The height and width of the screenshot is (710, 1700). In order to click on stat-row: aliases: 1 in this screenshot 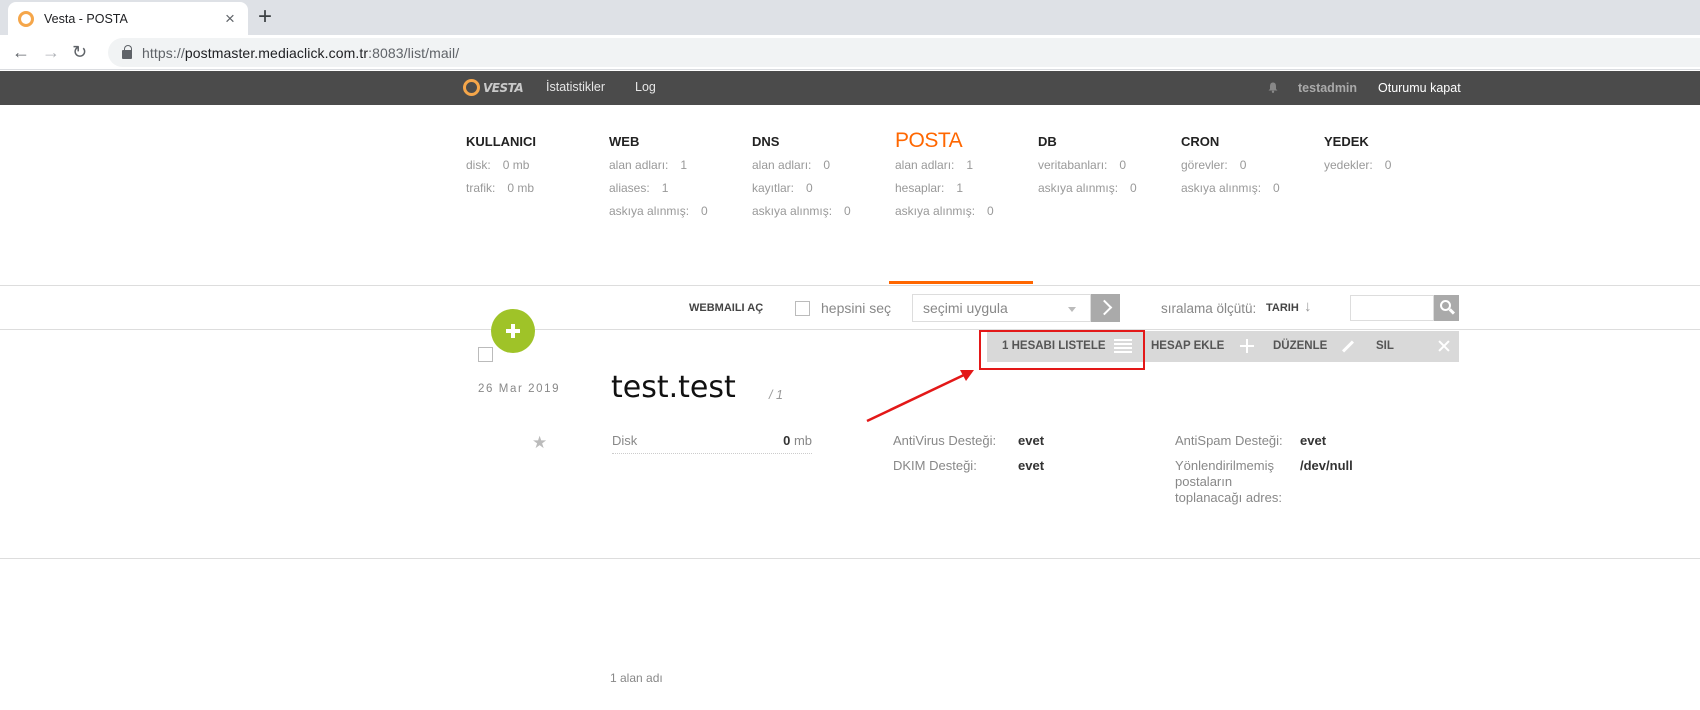, I will do `click(639, 188)`.